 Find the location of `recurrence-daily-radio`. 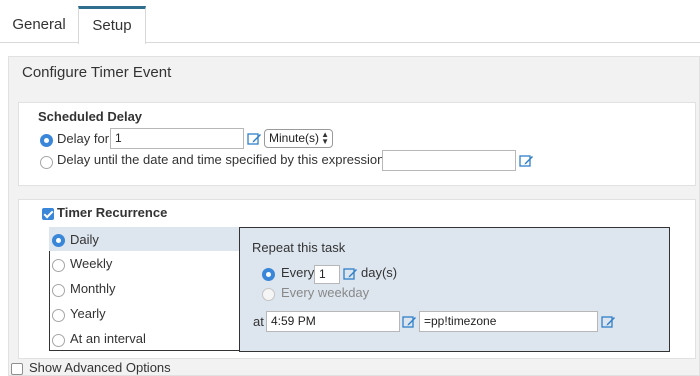

recurrence-daily-radio is located at coordinates (58, 240).